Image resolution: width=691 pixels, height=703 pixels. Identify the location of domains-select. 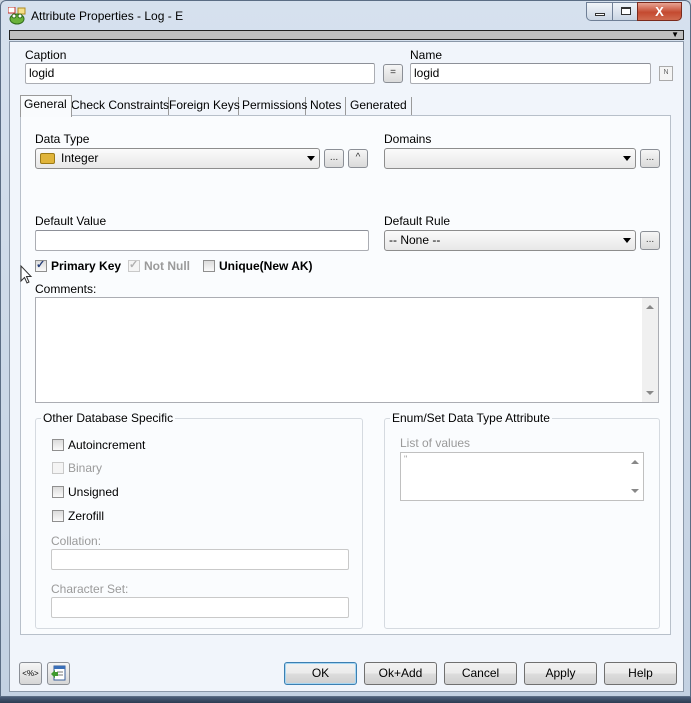
(510, 158).